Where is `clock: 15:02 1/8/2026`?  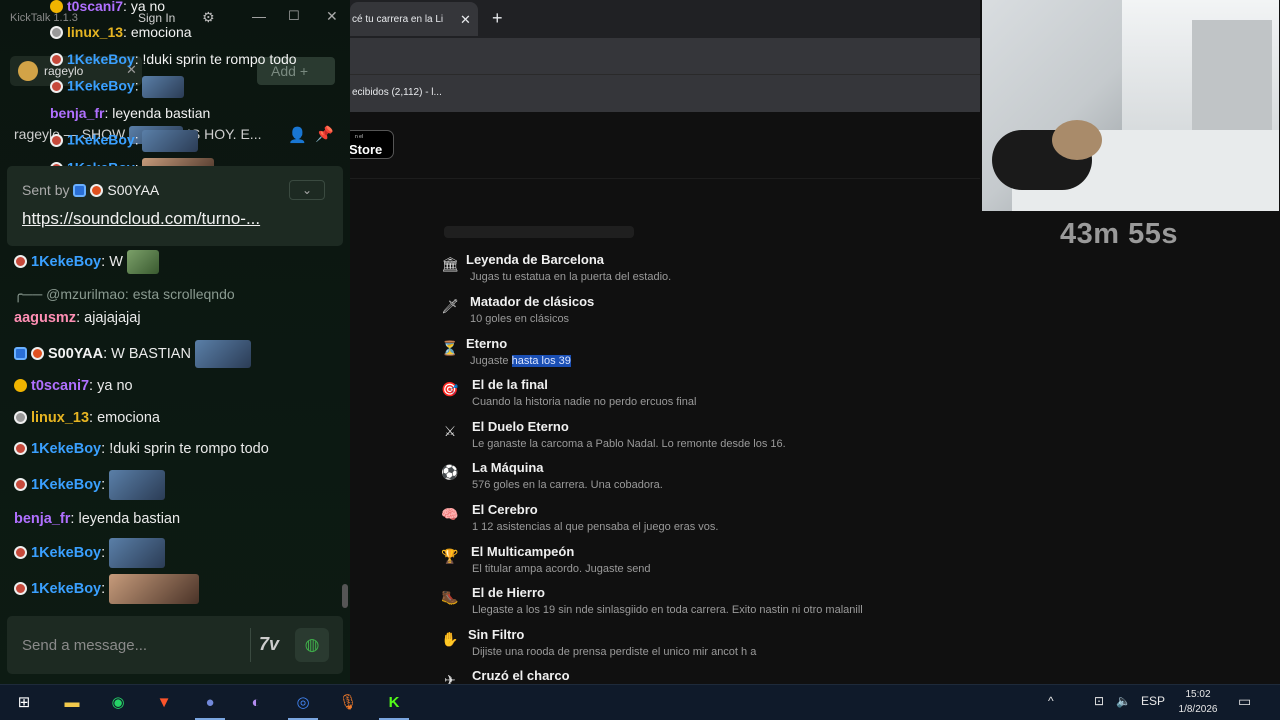
clock: 15:02 1/8/2026 is located at coordinates (1198, 702).